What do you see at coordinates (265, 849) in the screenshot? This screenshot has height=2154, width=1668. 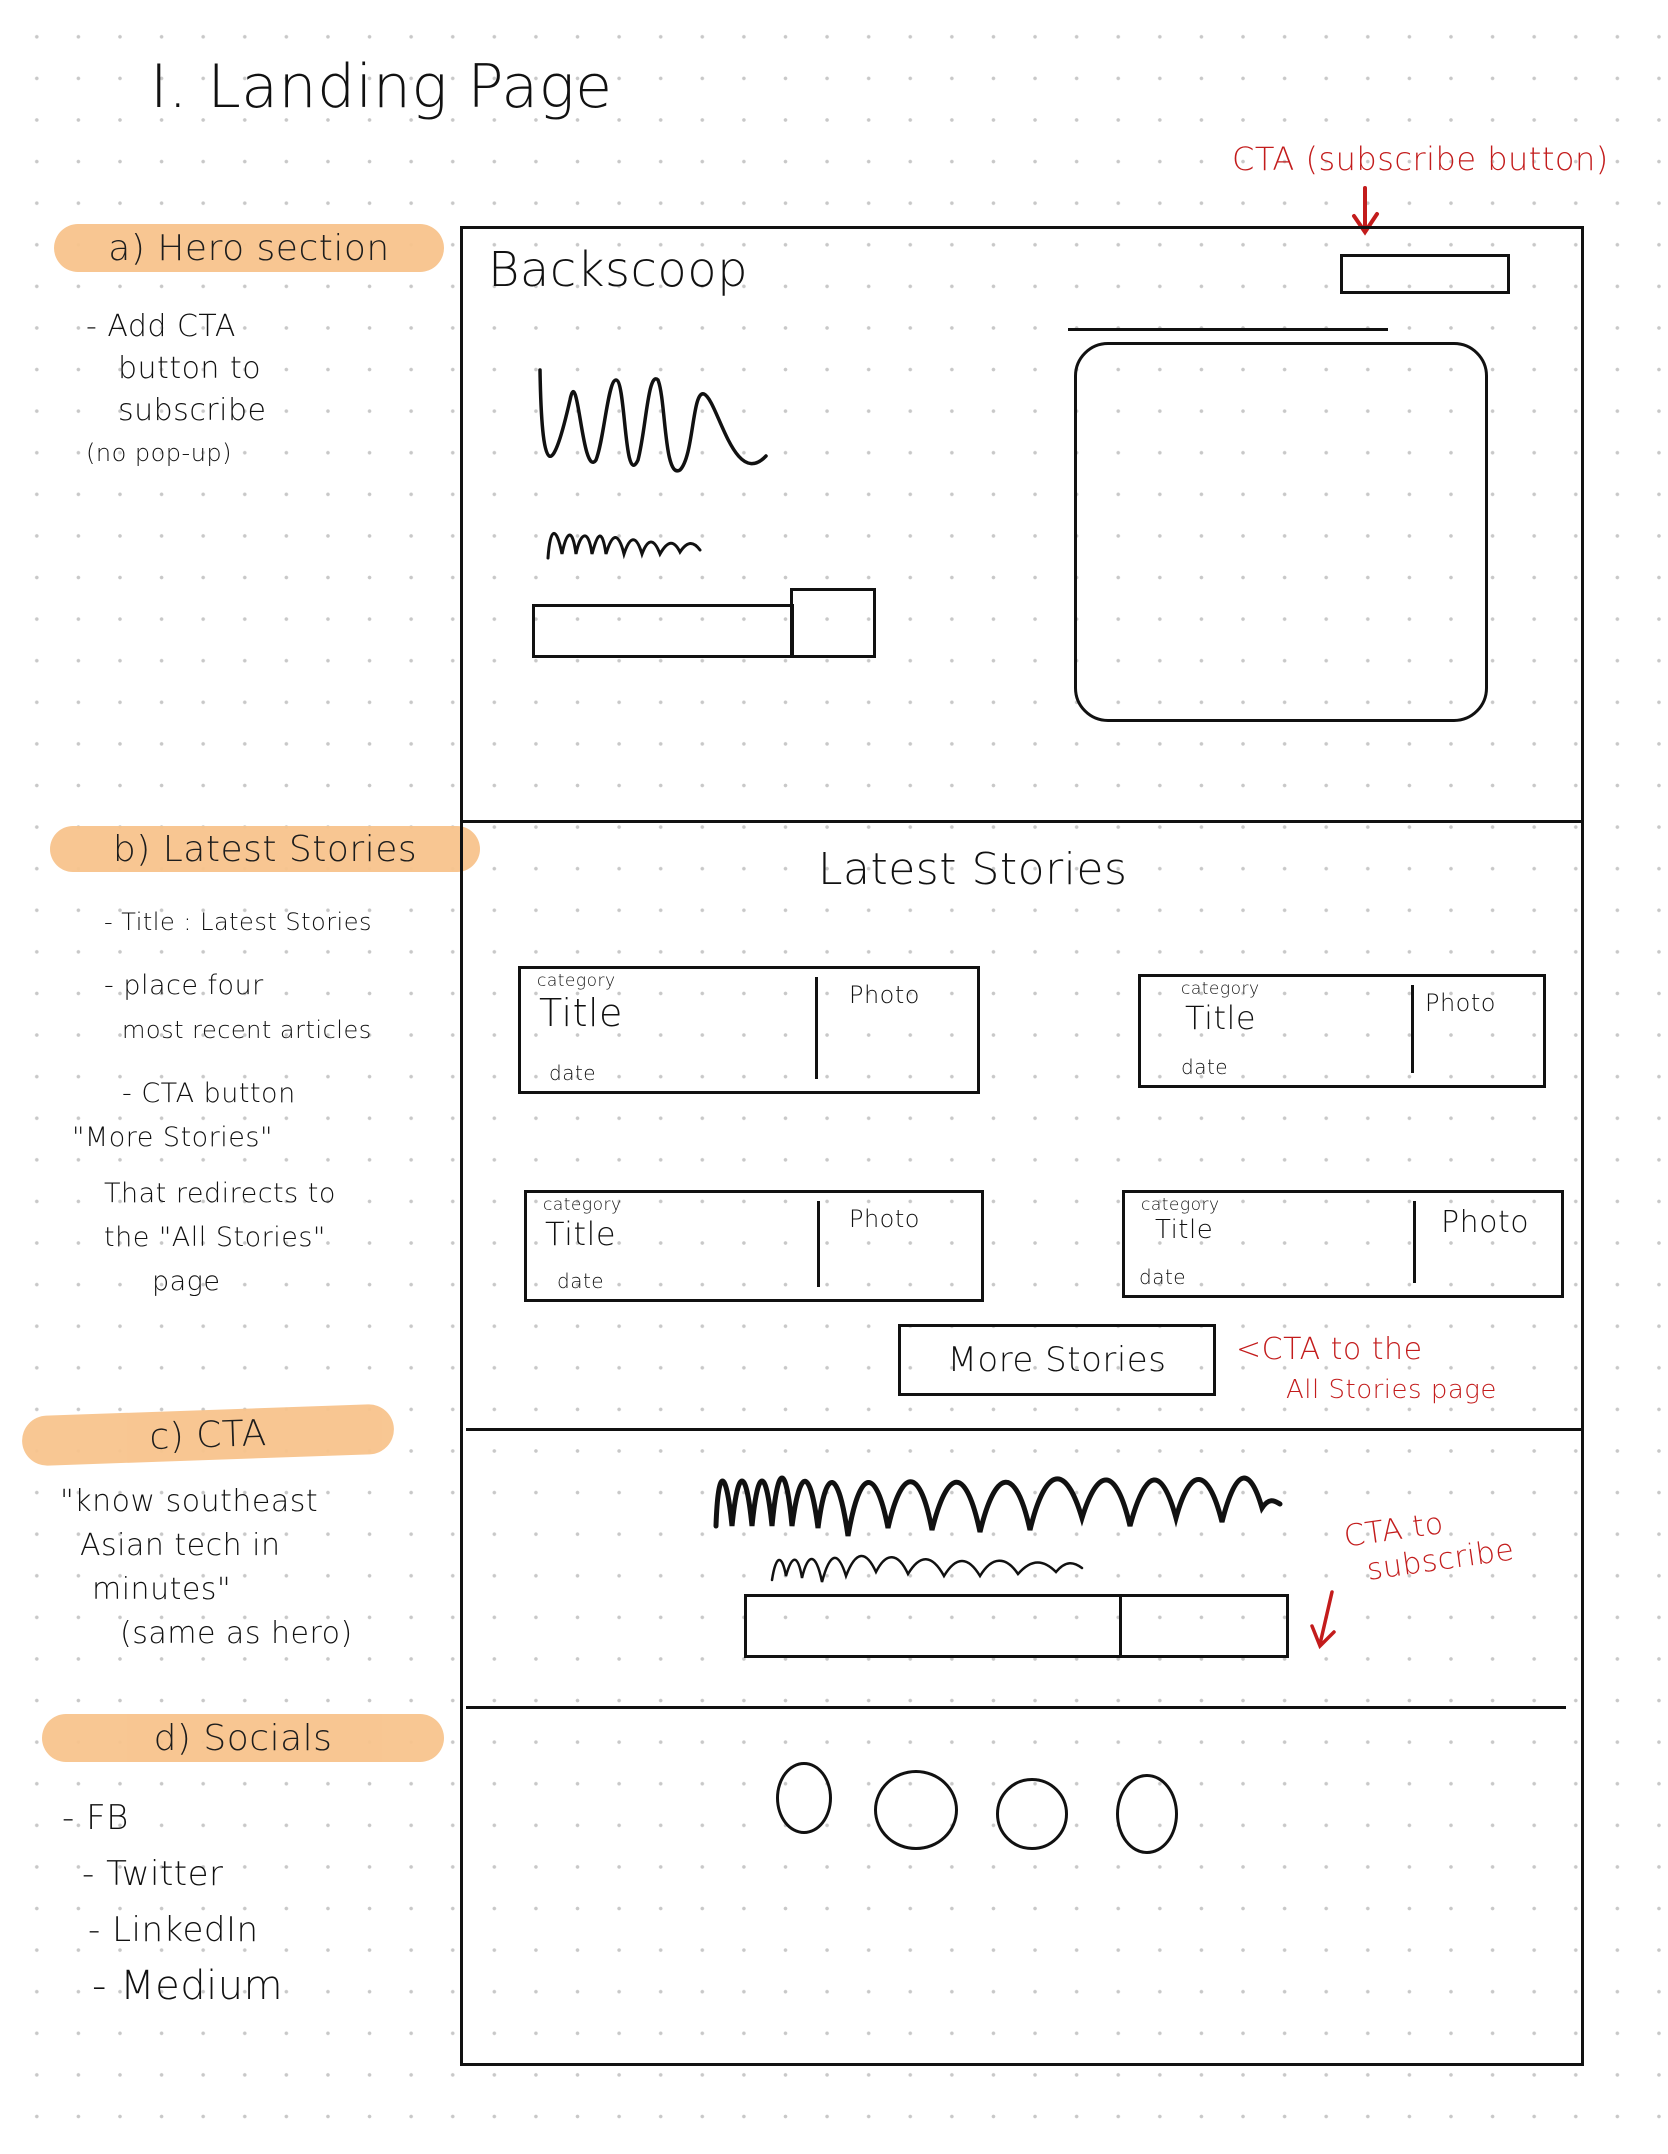 I see `note-heading-latest: b) Latest Stories` at bounding box center [265, 849].